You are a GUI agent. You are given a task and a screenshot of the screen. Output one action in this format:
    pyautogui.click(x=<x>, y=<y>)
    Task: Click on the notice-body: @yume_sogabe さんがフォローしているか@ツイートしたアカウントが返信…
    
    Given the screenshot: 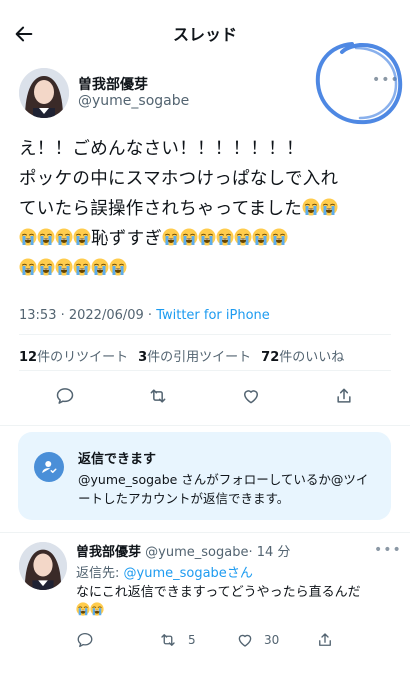 What is the action you would take?
    pyautogui.click(x=223, y=489)
    